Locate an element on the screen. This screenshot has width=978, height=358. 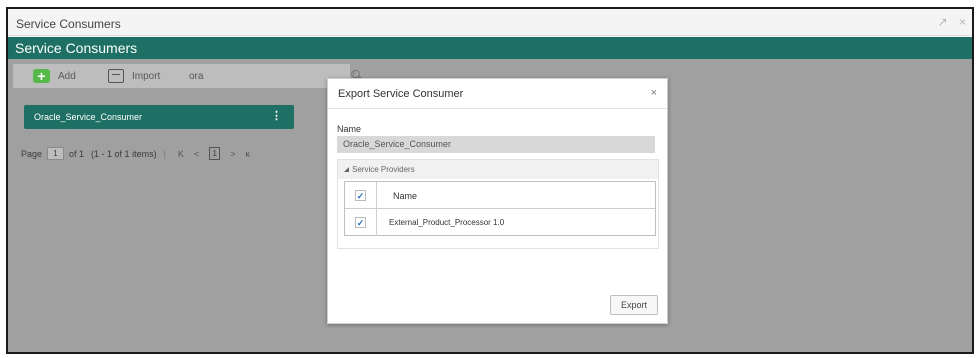
dialog-title: Export Service Consumer is located at coordinates (401, 94).